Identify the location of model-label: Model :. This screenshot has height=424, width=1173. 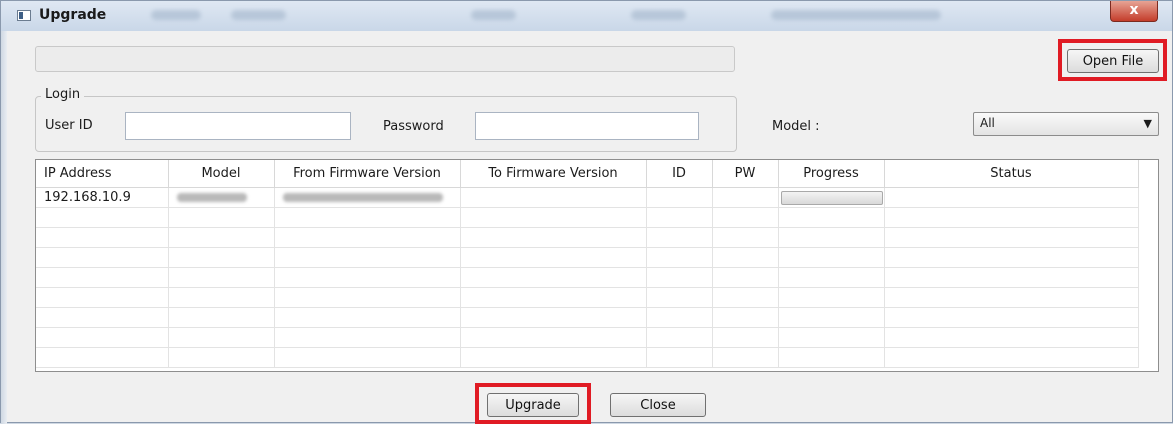
(796, 126).